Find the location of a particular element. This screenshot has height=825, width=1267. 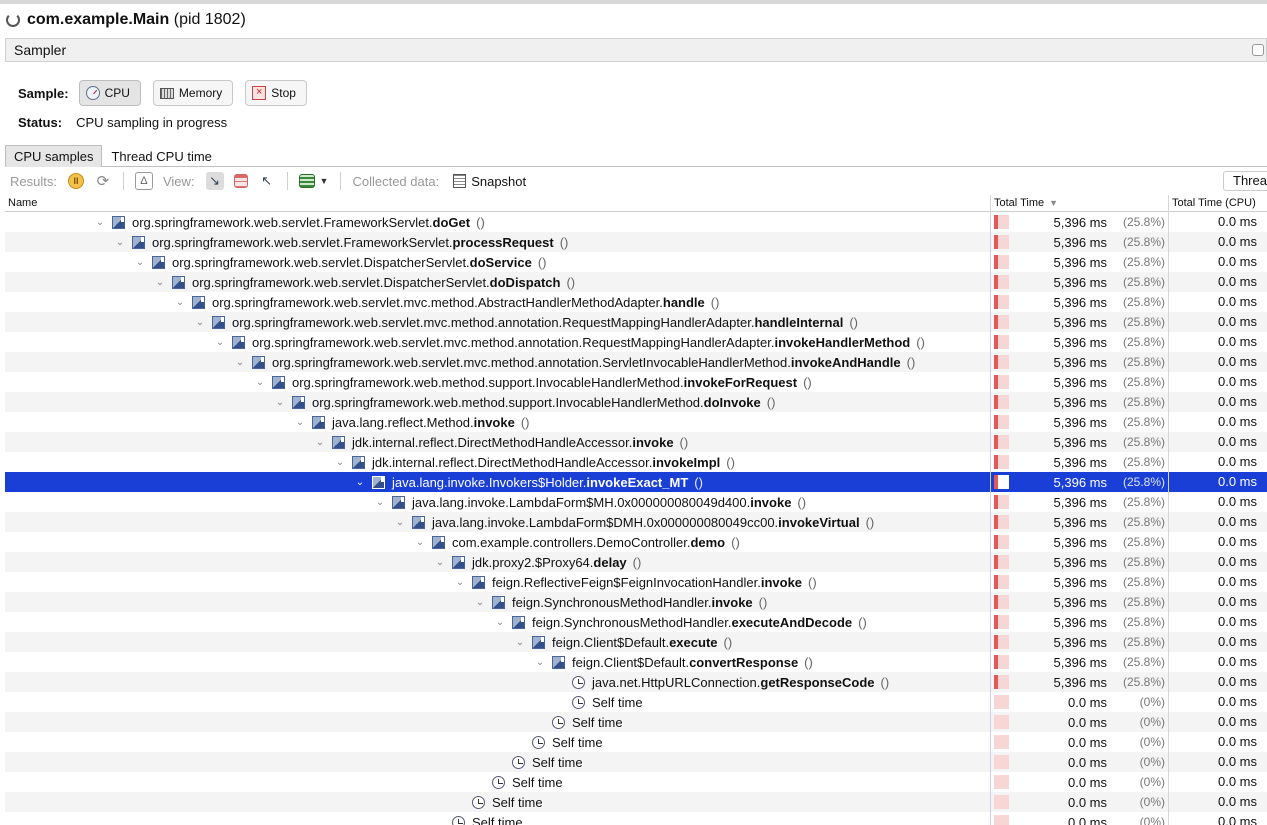

name-cell: Self time is located at coordinates (498, 782).